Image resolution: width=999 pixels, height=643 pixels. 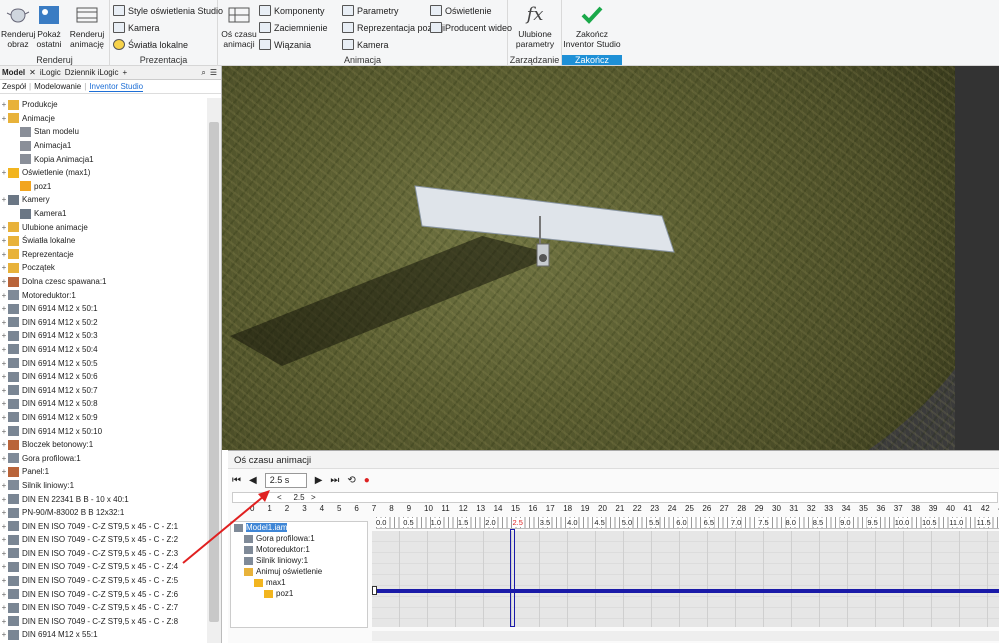 What do you see at coordinates (103, 418) in the screenshot?
I see `tree-item: + DIN 6914 M12 x 50:9` at bounding box center [103, 418].